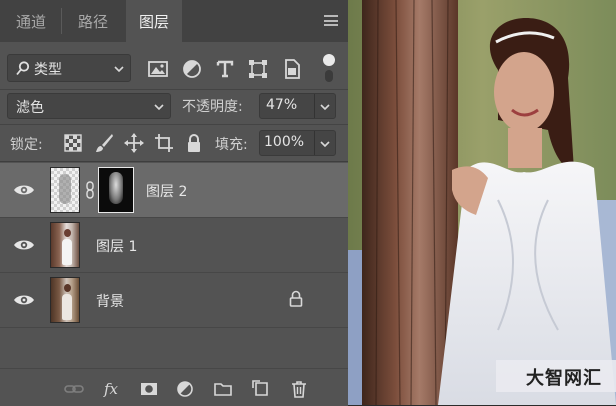 This screenshot has width=616, height=406. Describe the element at coordinates (74, 389) in the screenshot. I see `link-layers-icon` at that location.